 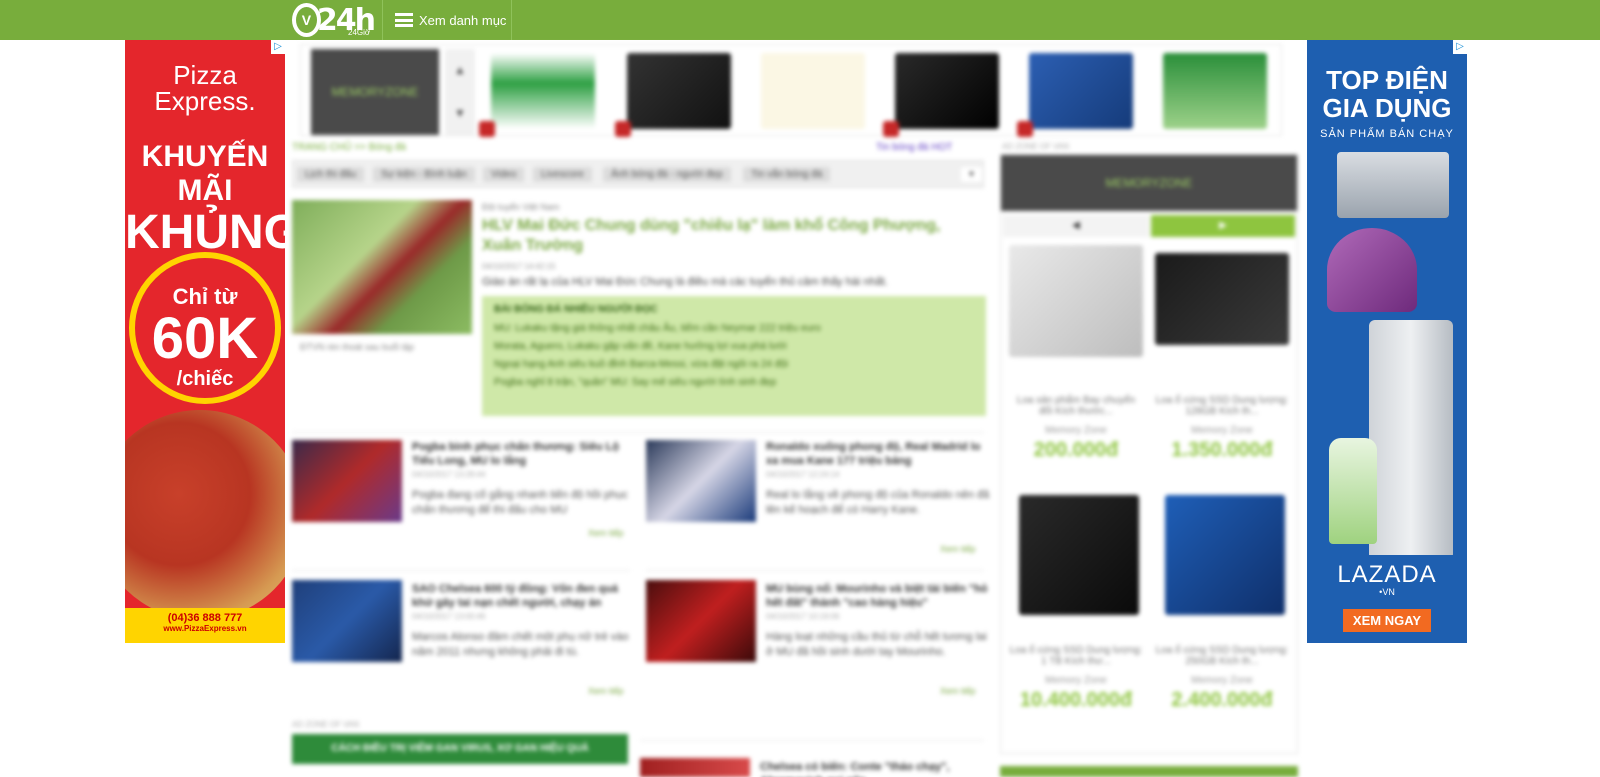 What do you see at coordinates (800, 20) in the screenshot?
I see `top-navbar: V 24h 24Giờ Xem danh mục` at bounding box center [800, 20].